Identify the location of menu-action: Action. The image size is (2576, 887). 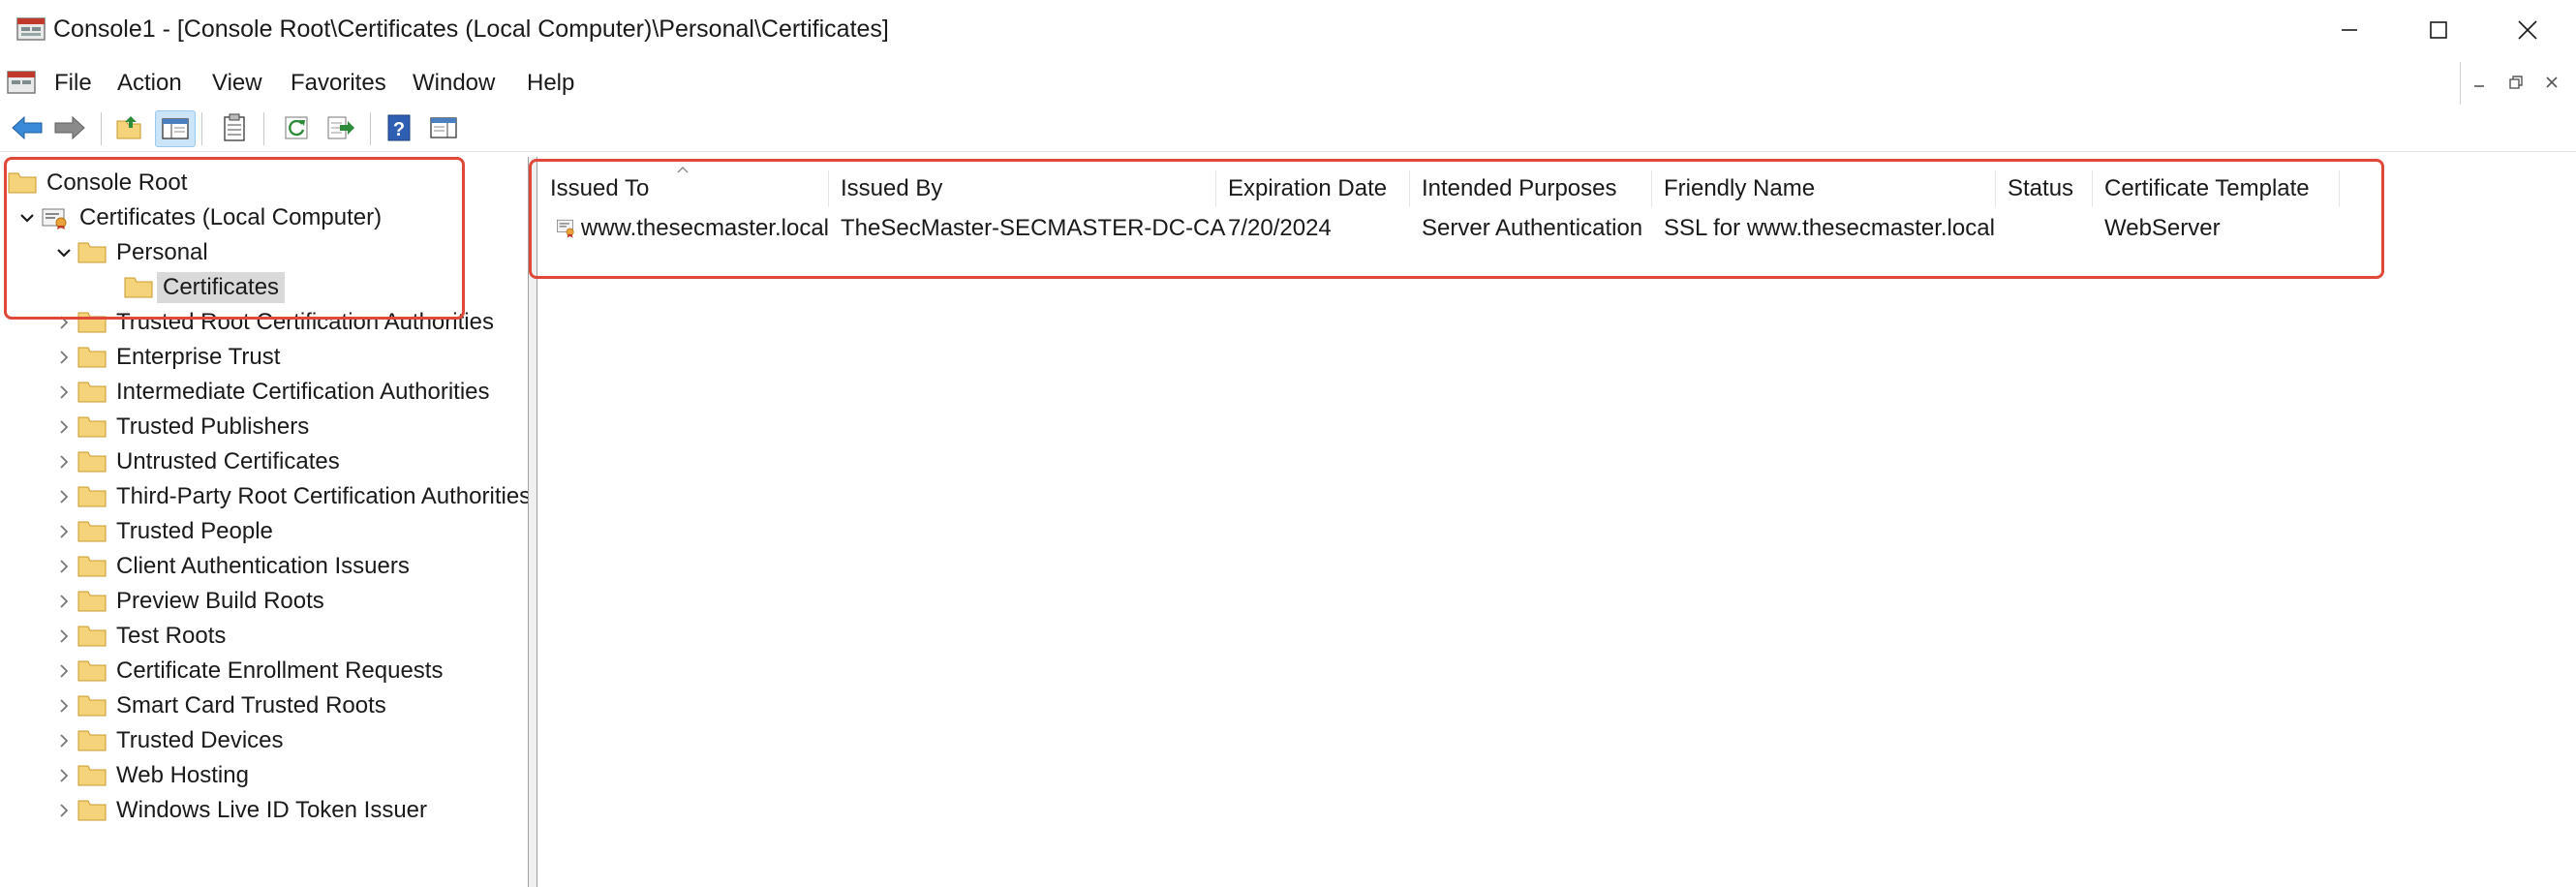
(149, 83).